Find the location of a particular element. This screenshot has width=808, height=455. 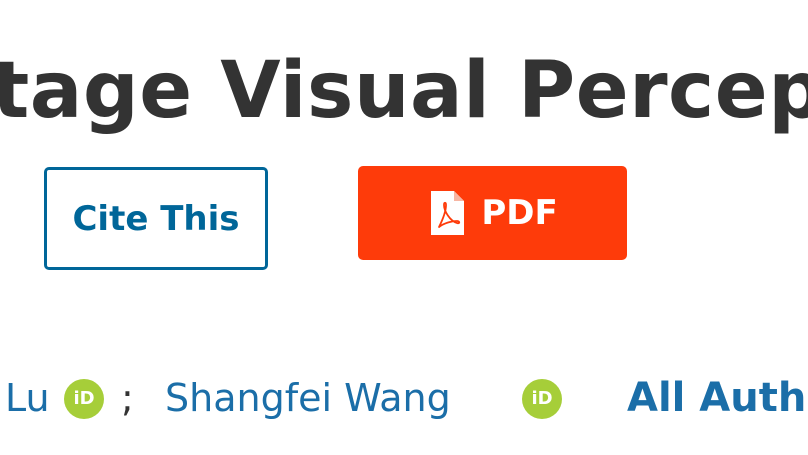

author-list: Lu iD ; Shangfei Wang iD All Auth is located at coordinates (404, 398).